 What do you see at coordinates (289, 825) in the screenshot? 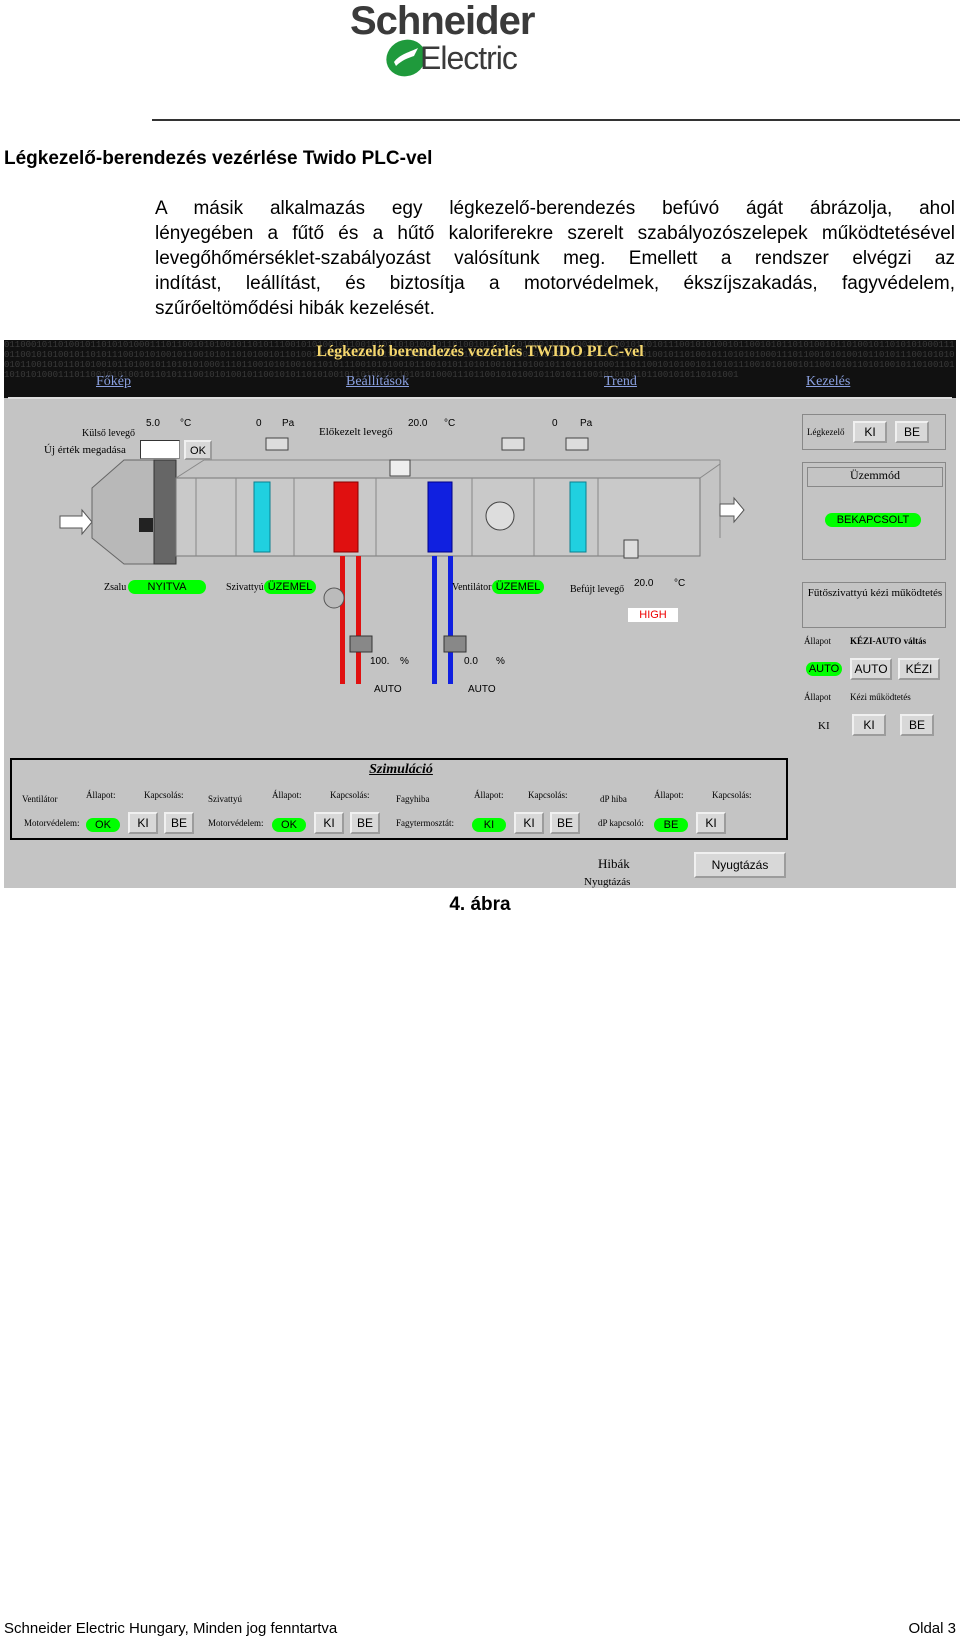
I see `sim-pump-motor-state: OK` at bounding box center [289, 825].